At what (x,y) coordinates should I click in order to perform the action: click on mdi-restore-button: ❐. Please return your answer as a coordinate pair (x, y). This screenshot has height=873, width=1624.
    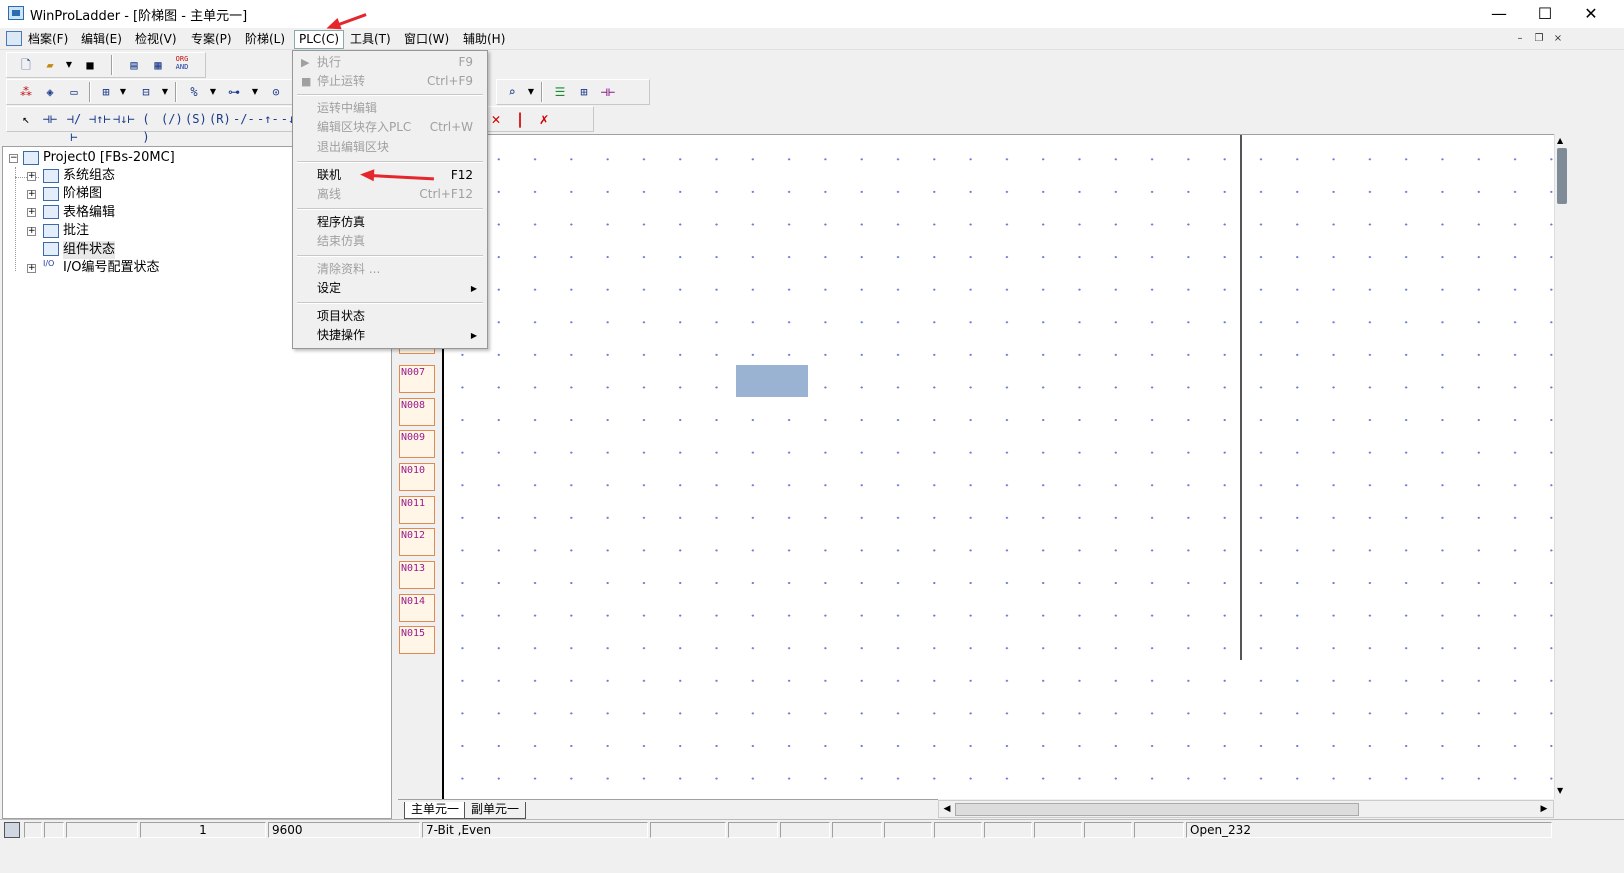
    Looking at the image, I should click on (1539, 38).